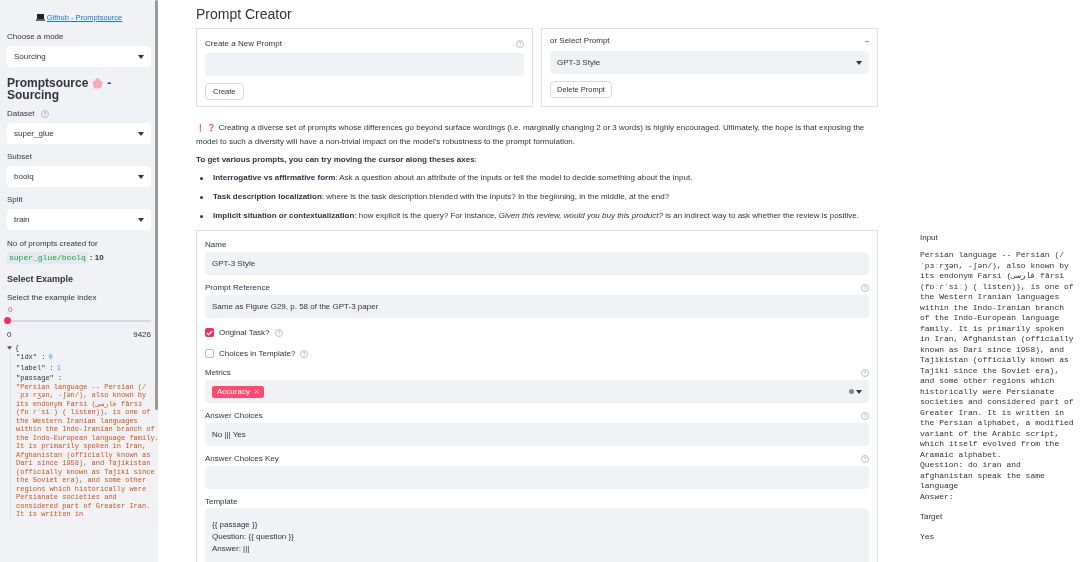  Describe the element at coordinates (218, 372) in the screenshot. I see `field-label: Metrics` at that location.